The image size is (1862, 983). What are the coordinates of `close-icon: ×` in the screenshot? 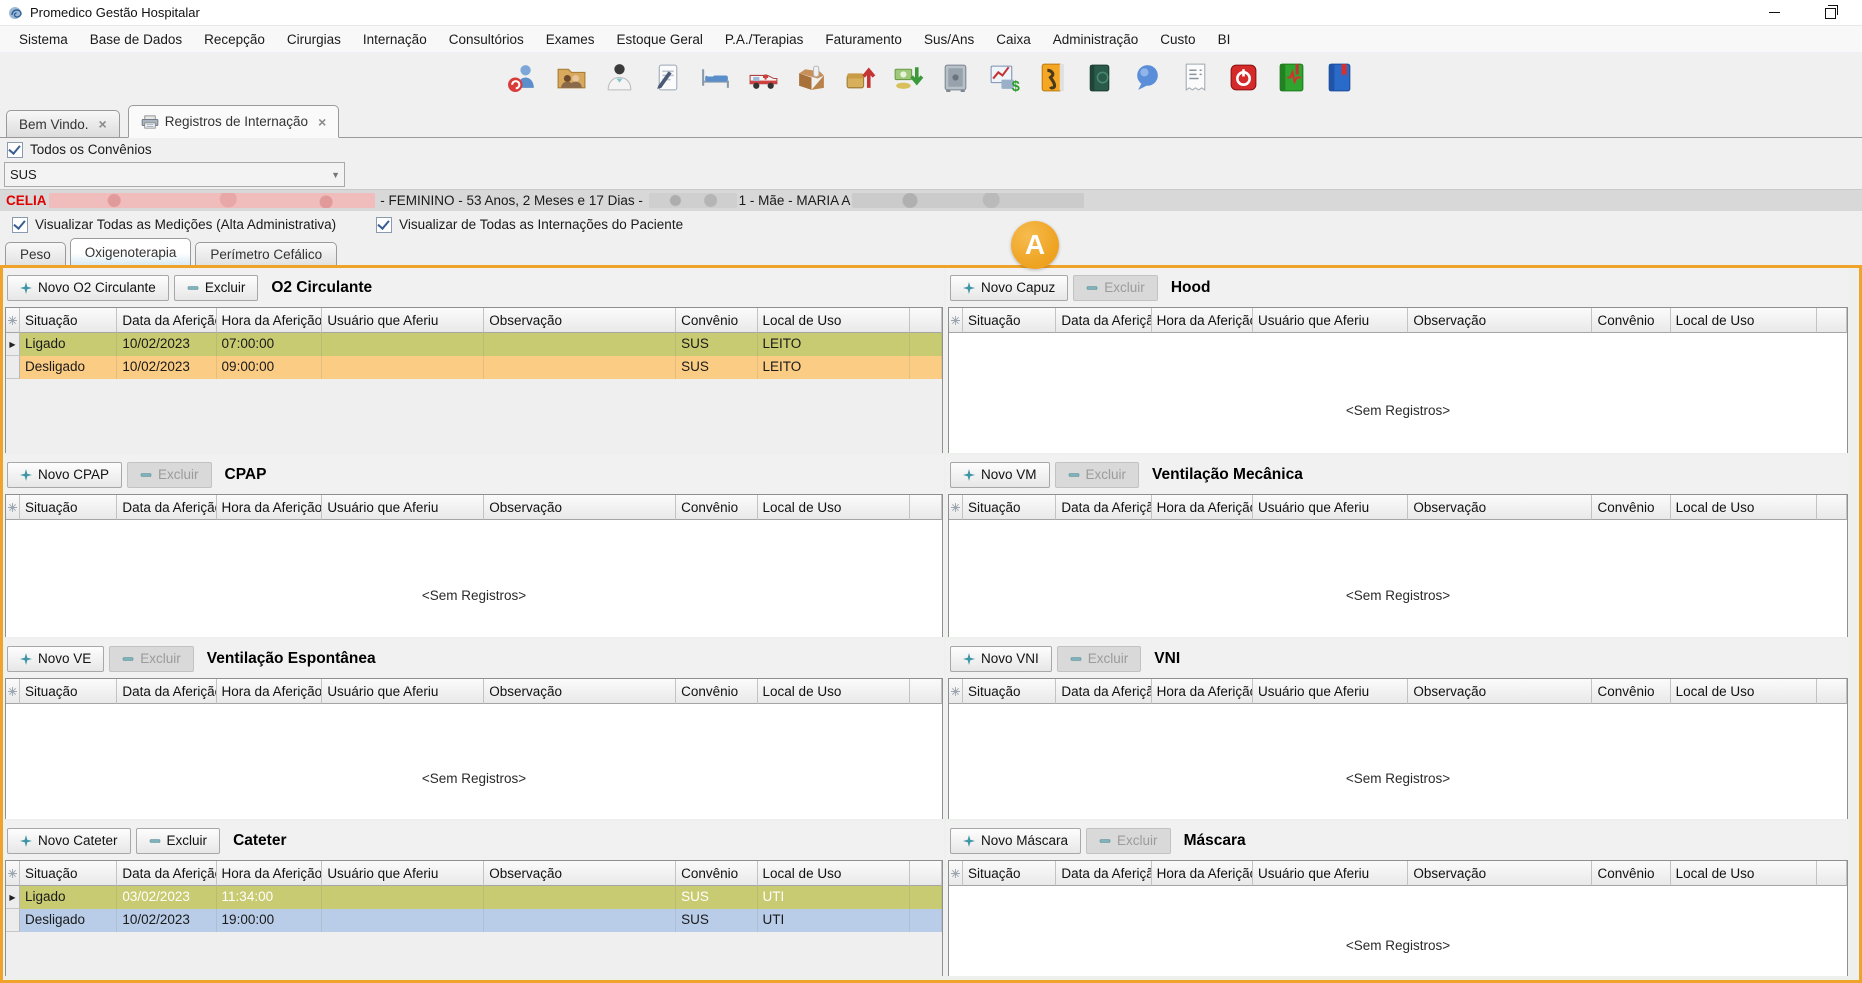 It's located at (103, 124).